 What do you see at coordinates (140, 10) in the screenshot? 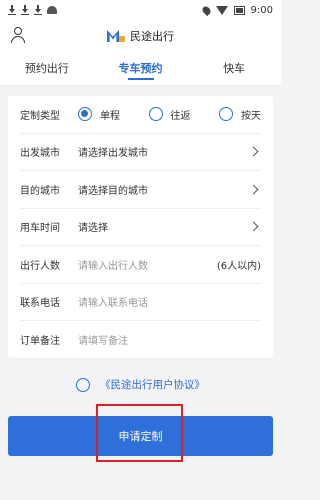
I see `status-bar: 9:00` at bounding box center [140, 10].